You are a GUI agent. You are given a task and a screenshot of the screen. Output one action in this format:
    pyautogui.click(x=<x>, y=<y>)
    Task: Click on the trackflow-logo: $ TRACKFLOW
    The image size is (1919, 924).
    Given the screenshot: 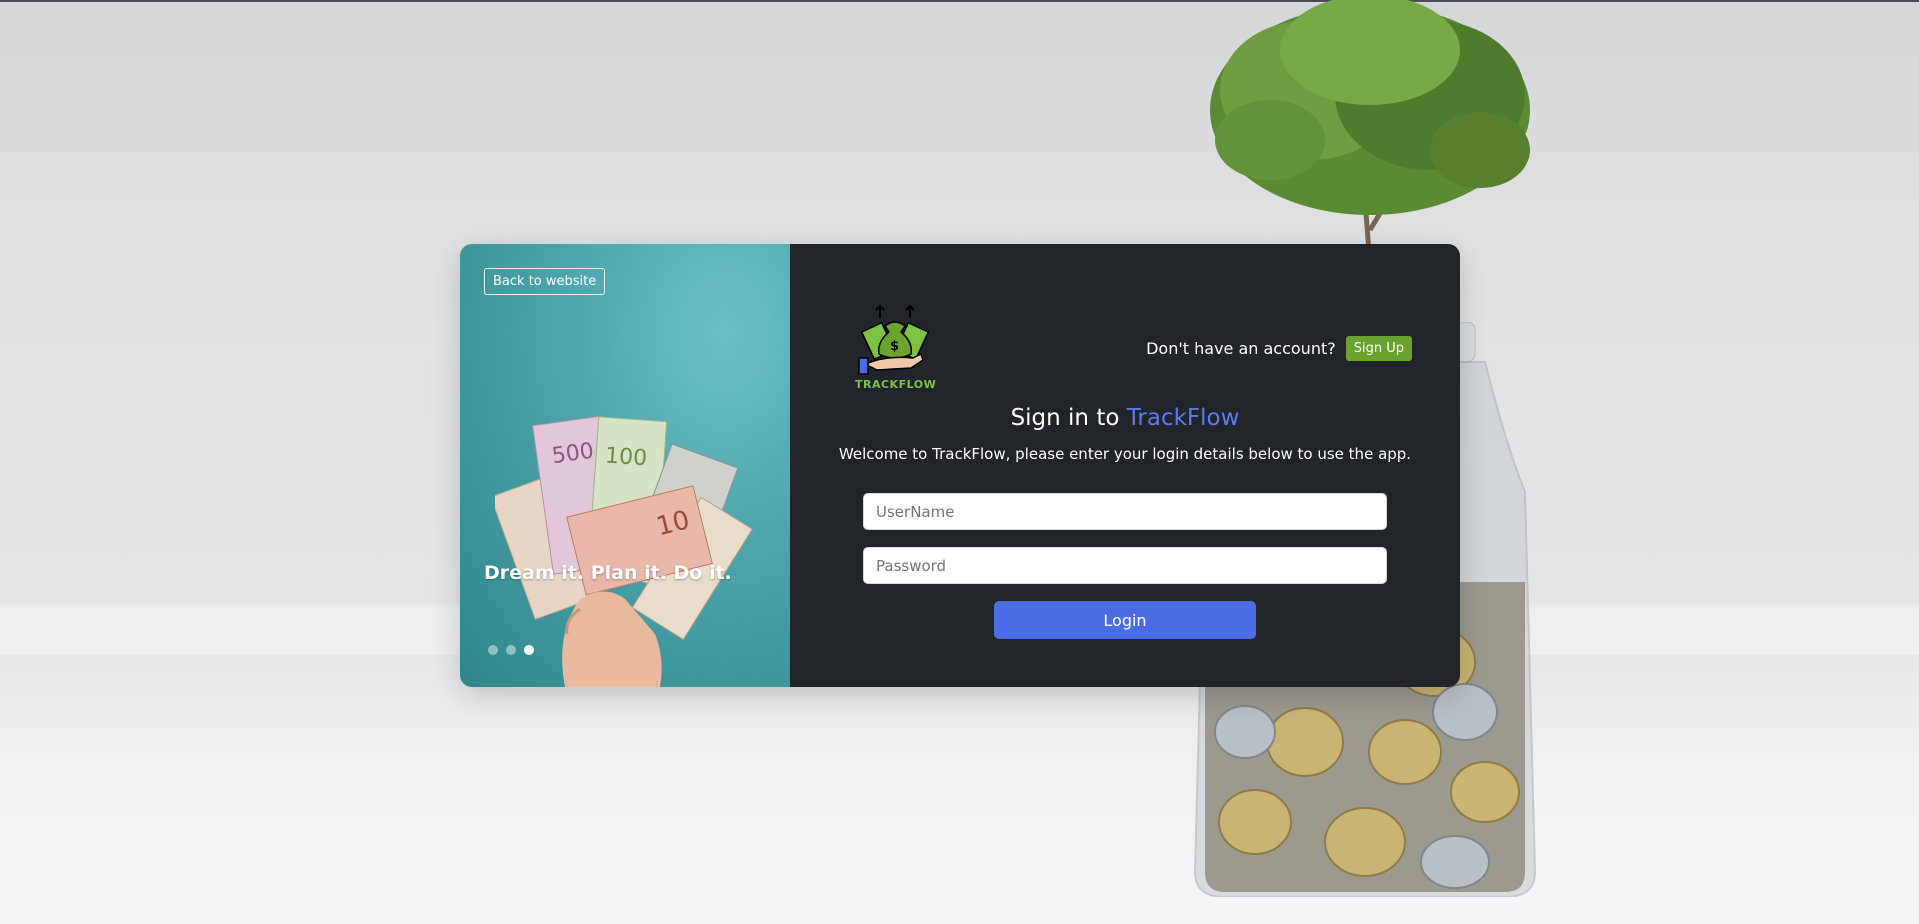 What is the action you would take?
    pyautogui.click(x=896, y=347)
    